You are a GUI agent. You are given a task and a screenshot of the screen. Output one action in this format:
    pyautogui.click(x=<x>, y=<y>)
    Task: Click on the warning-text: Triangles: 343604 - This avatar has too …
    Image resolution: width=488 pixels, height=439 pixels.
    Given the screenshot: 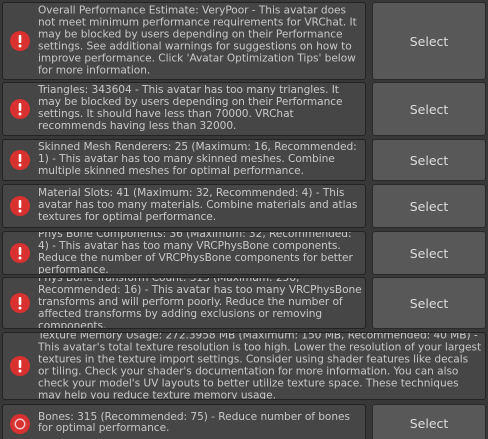 What is the action you would take?
    pyautogui.click(x=190, y=108)
    